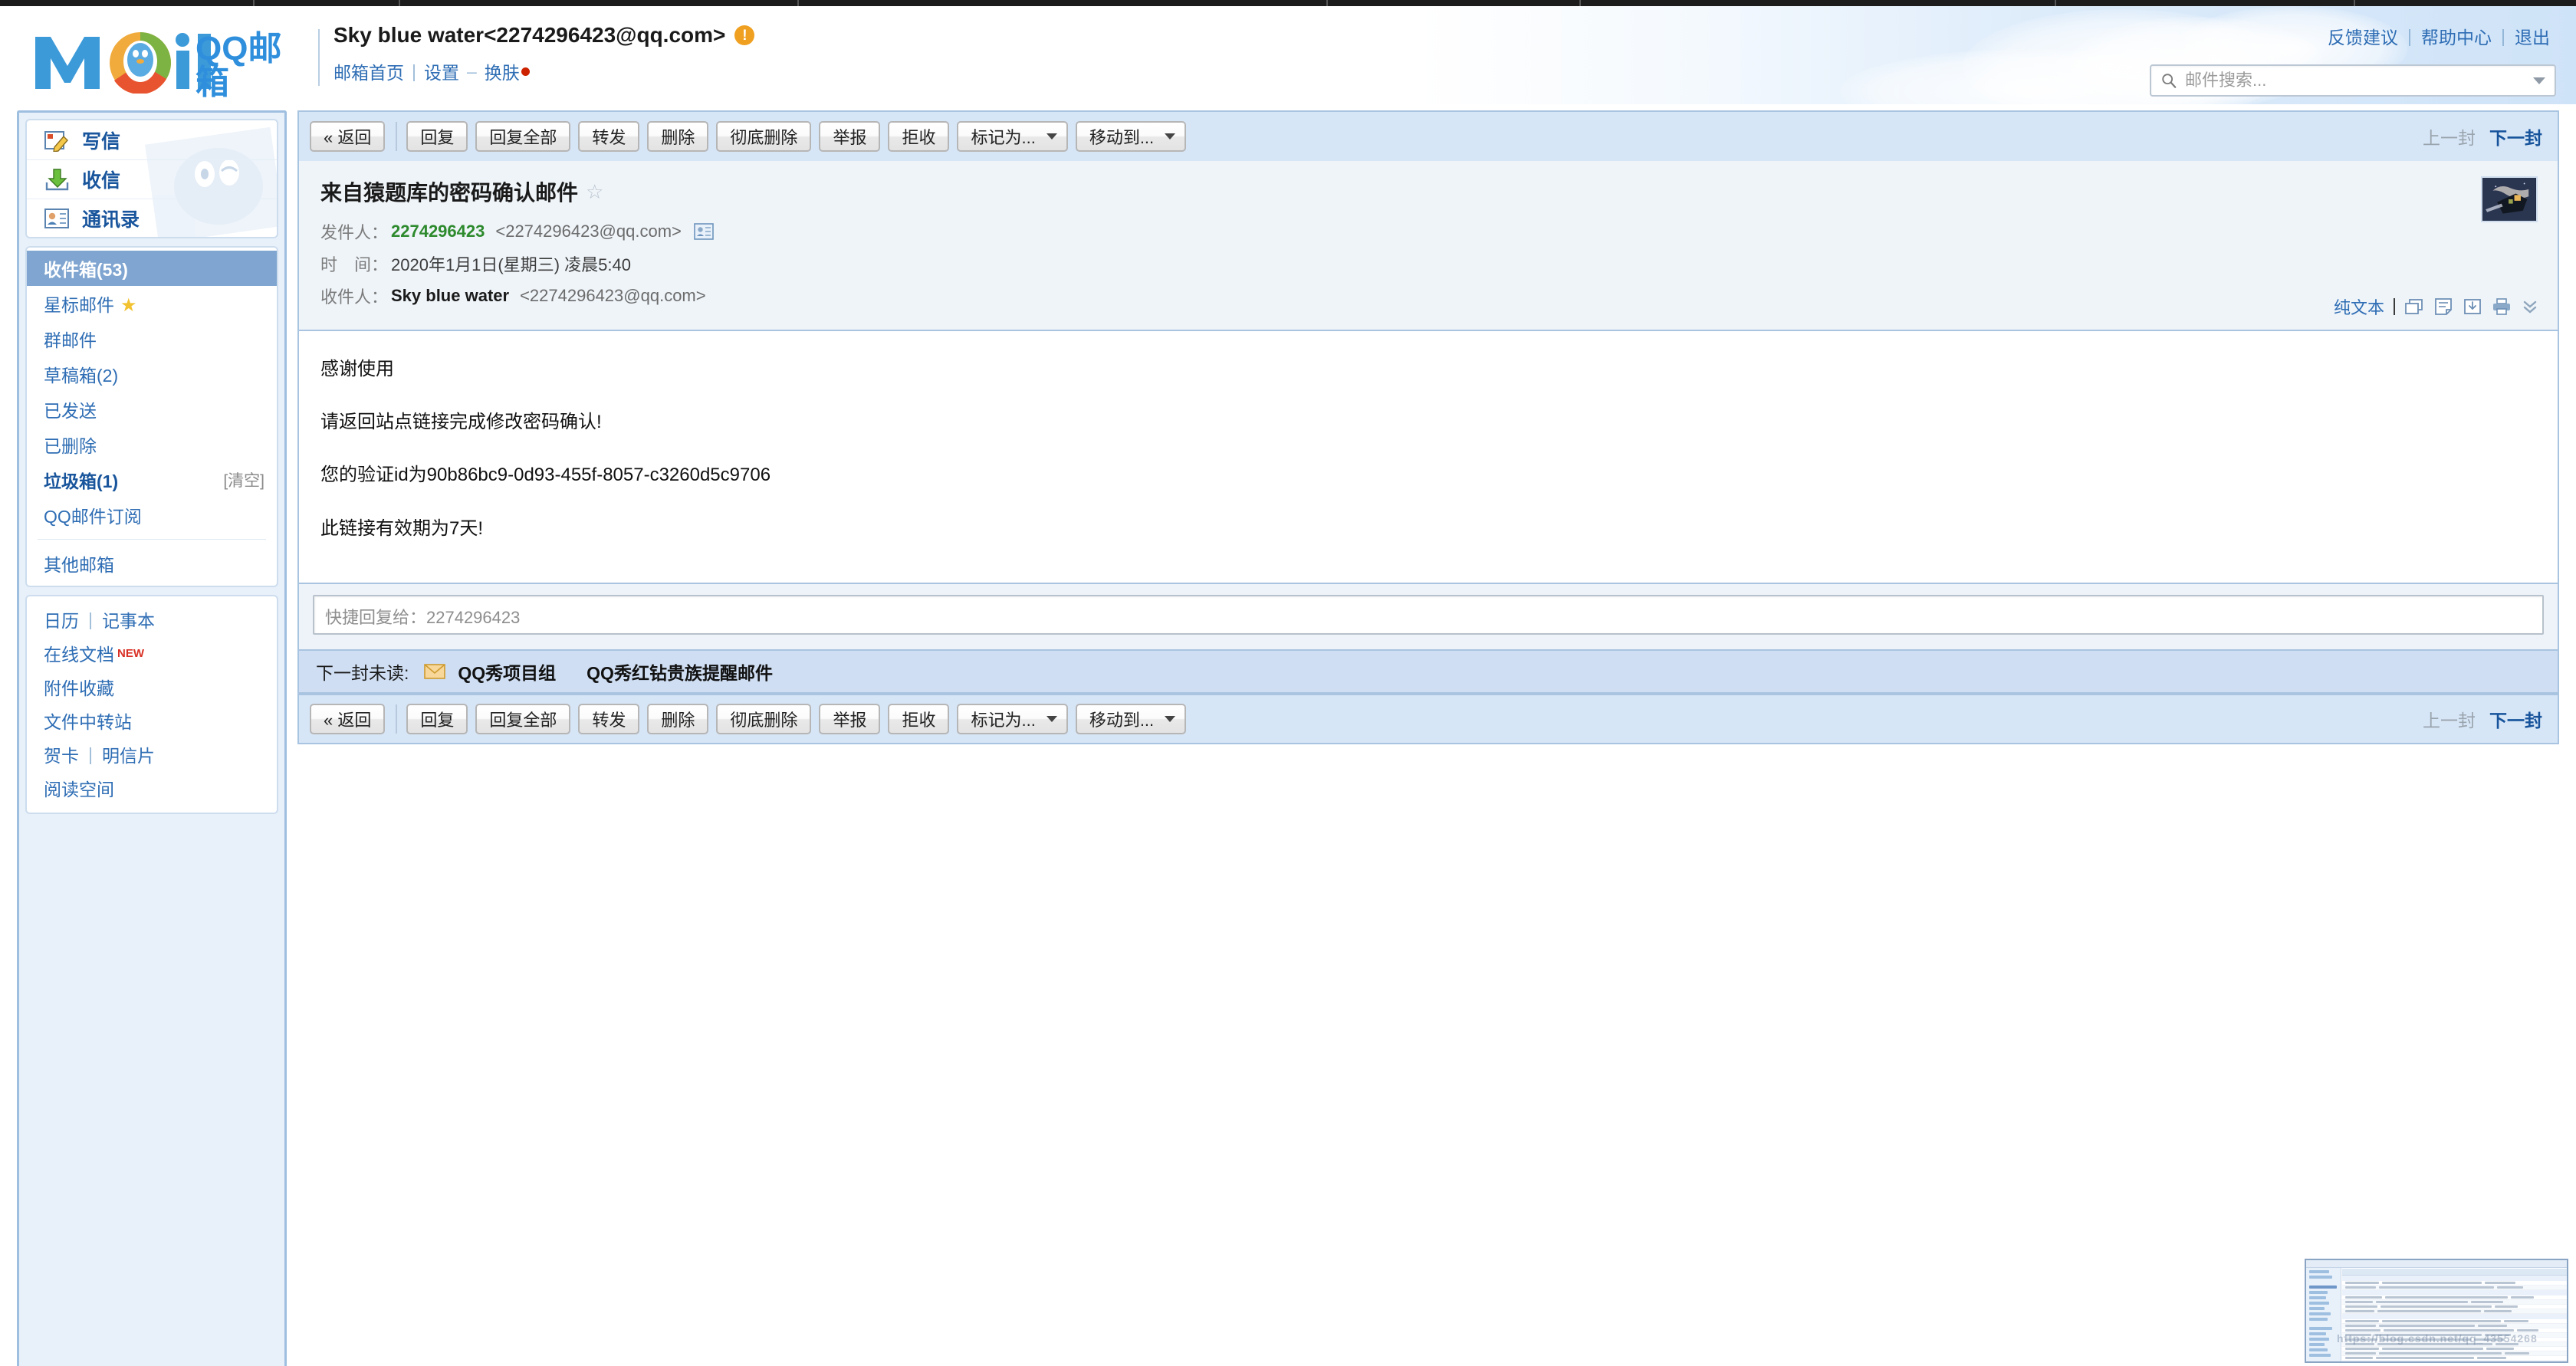 The width and height of the screenshot is (2576, 1366). Describe the element at coordinates (438, 231) in the screenshot. I see `from-name: 2274296423` at that location.